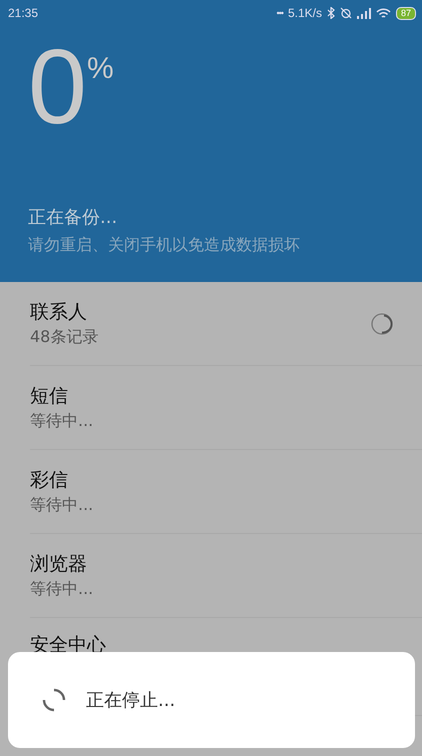 The width and height of the screenshot is (422, 756). What do you see at coordinates (363, 13) in the screenshot?
I see `signal-icon` at bounding box center [363, 13].